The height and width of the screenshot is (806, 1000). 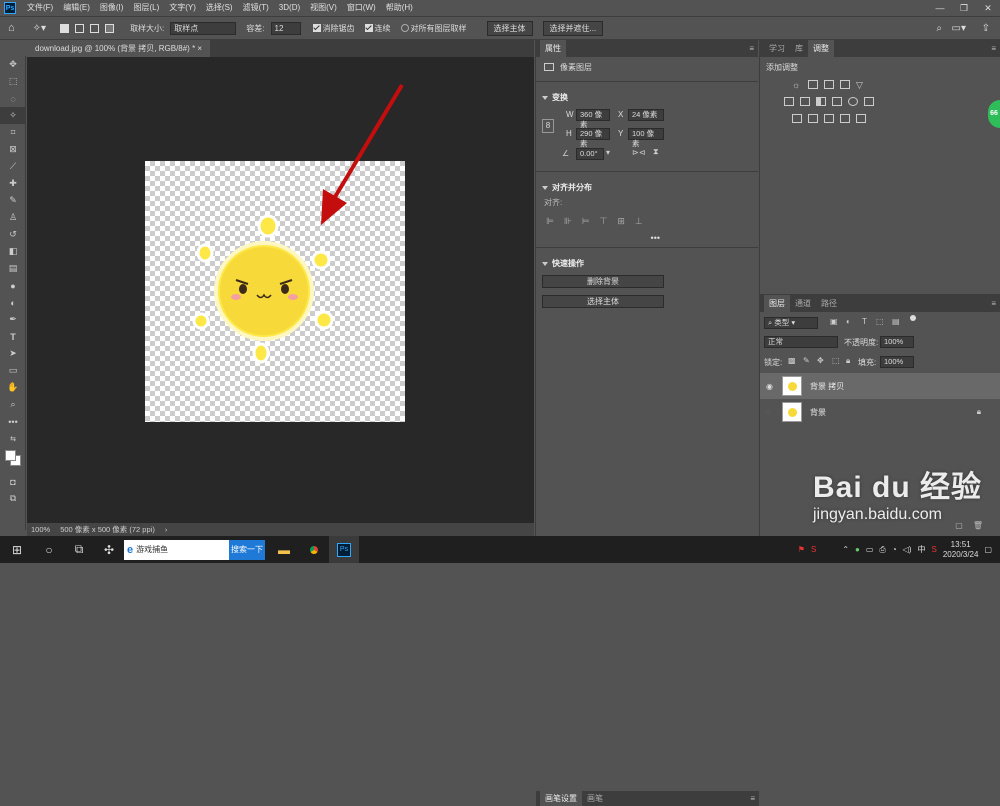 What do you see at coordinates (550, 221) in the screenshot?
I see `align-left-icon: ⊫` at bounding box center [550, 221].